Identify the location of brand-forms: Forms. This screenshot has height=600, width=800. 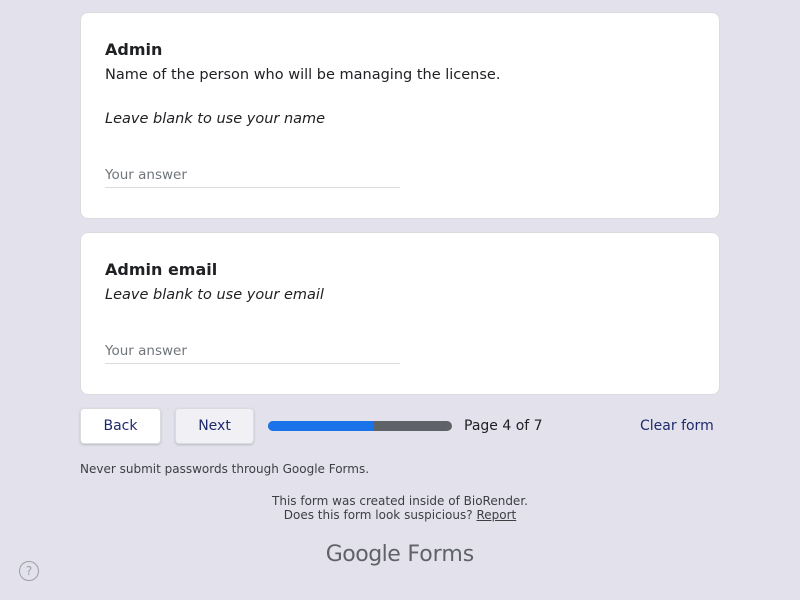
(441, 554).